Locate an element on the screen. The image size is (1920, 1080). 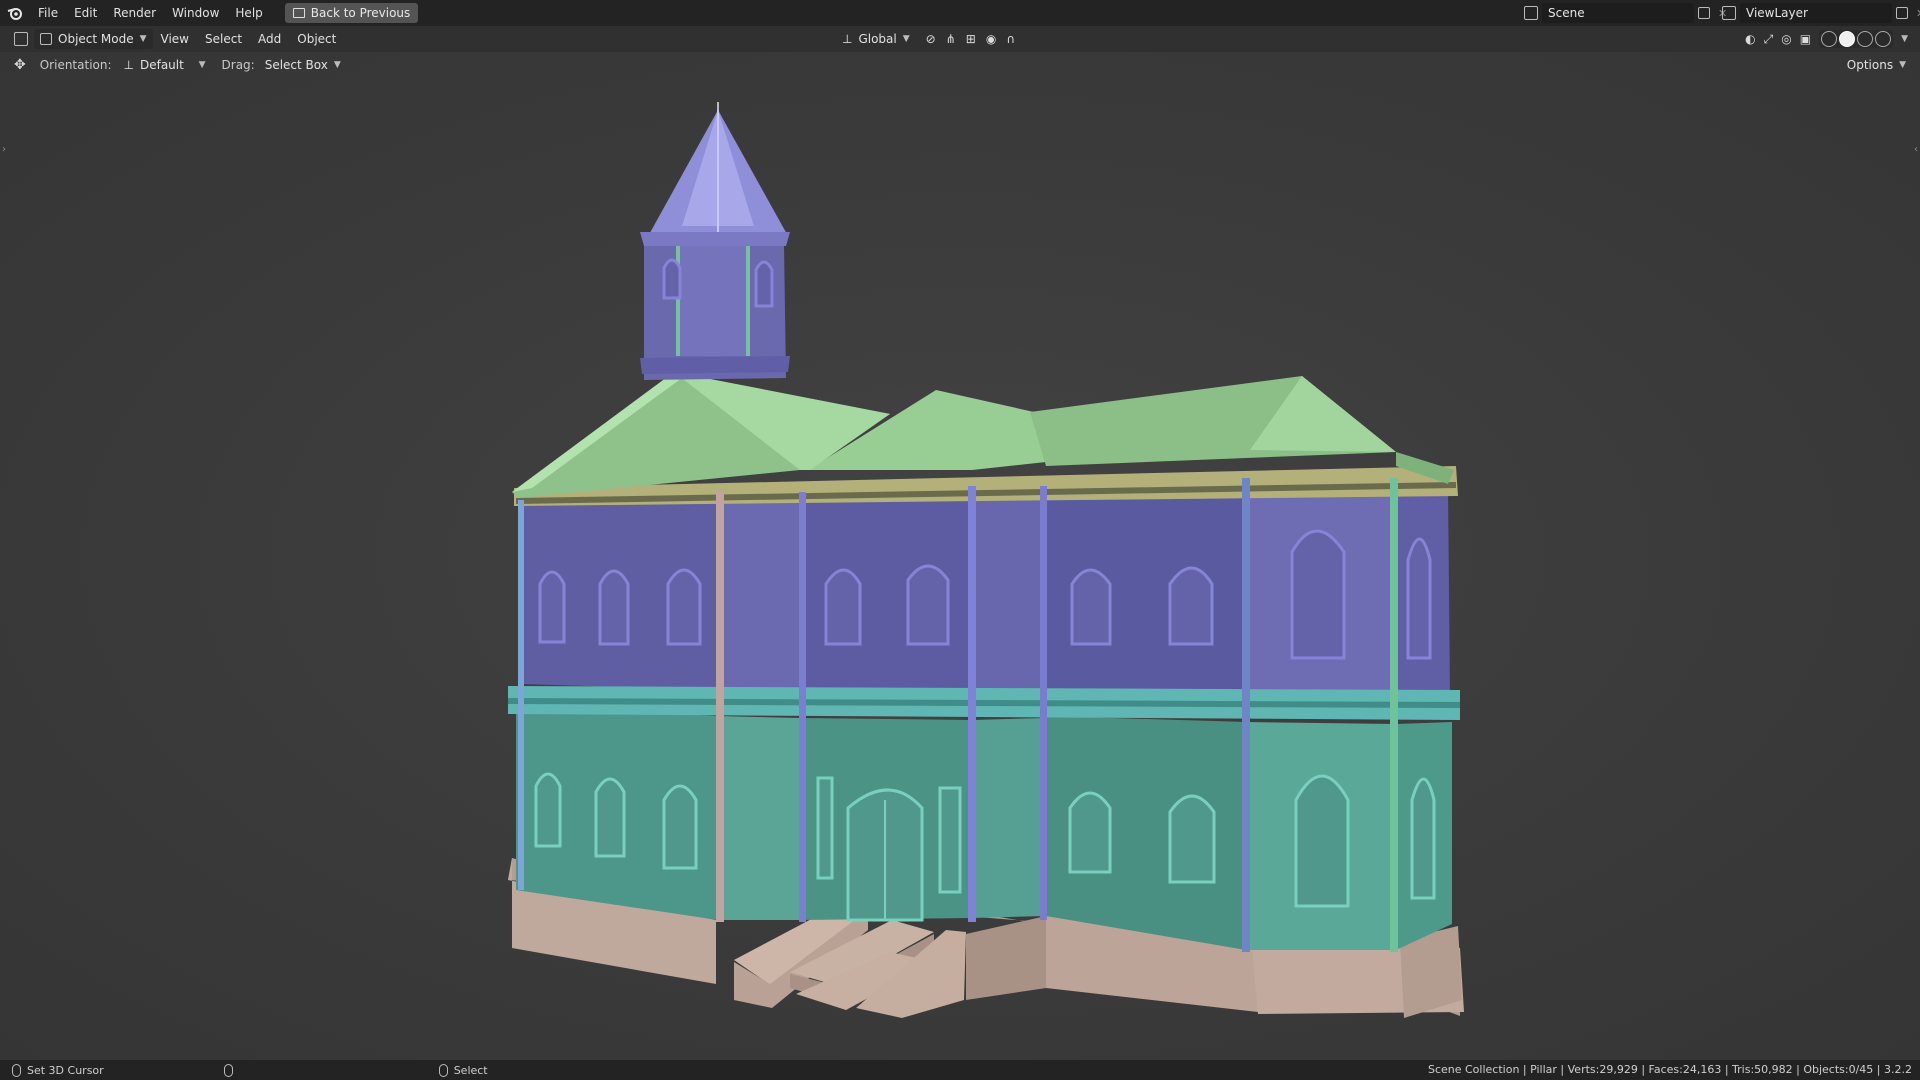
transform-orientation-label: Global is located at coordinates (877, 39).